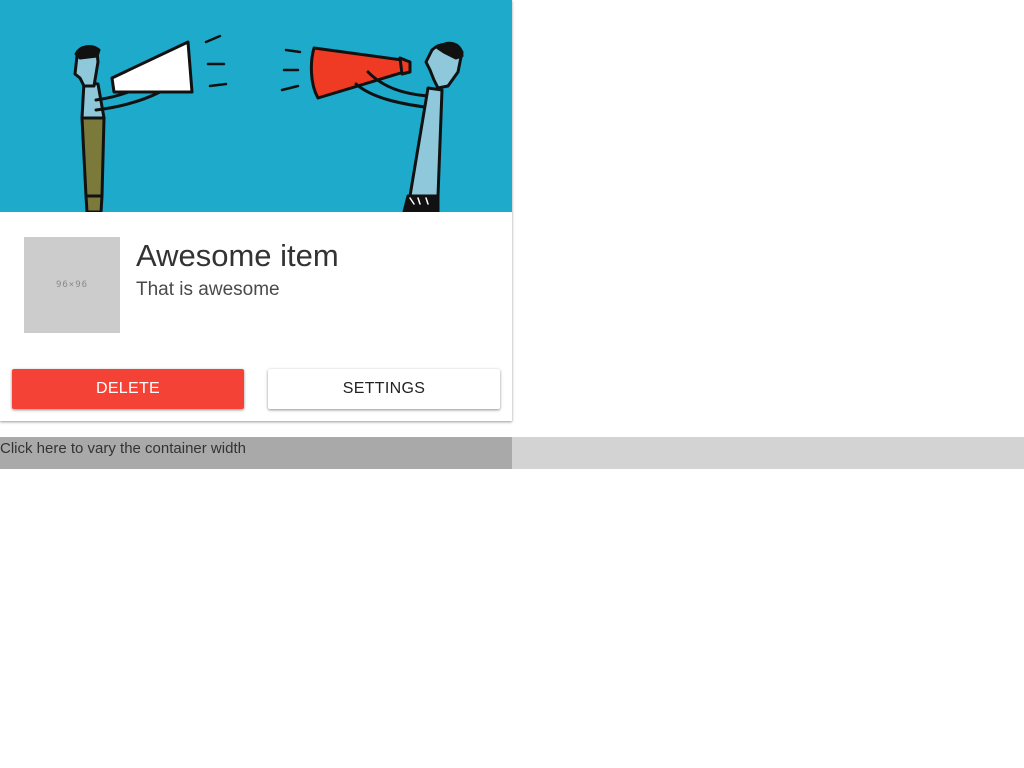 This screenshot has width=1024, height=768. Describe the element at coordinates (208, 289) in the screenshot. I see `item-subtitle: That is awesome` at that location.